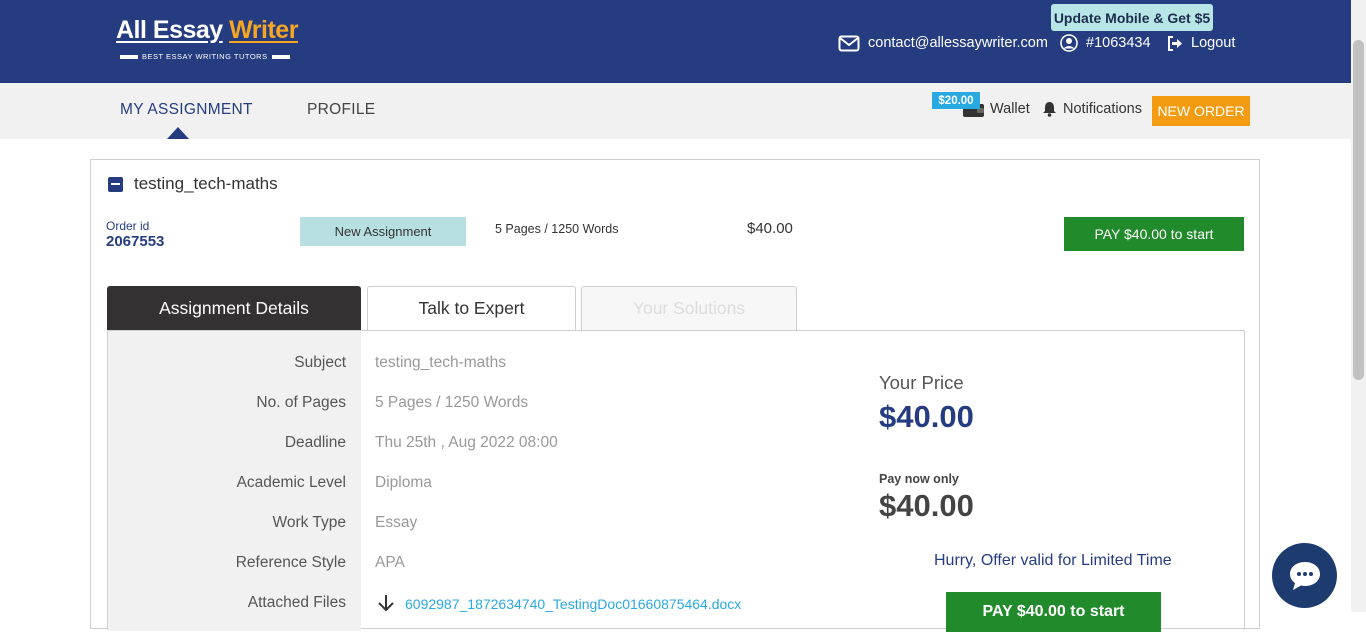  Describe the element at coordinates (1102, 109) in the screenshot. I see `notifications-label: Notifications` at that location.